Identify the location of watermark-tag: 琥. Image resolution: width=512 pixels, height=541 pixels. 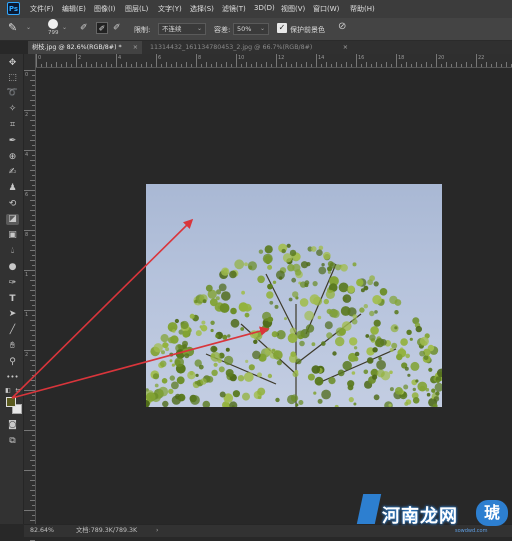
(492, 513).